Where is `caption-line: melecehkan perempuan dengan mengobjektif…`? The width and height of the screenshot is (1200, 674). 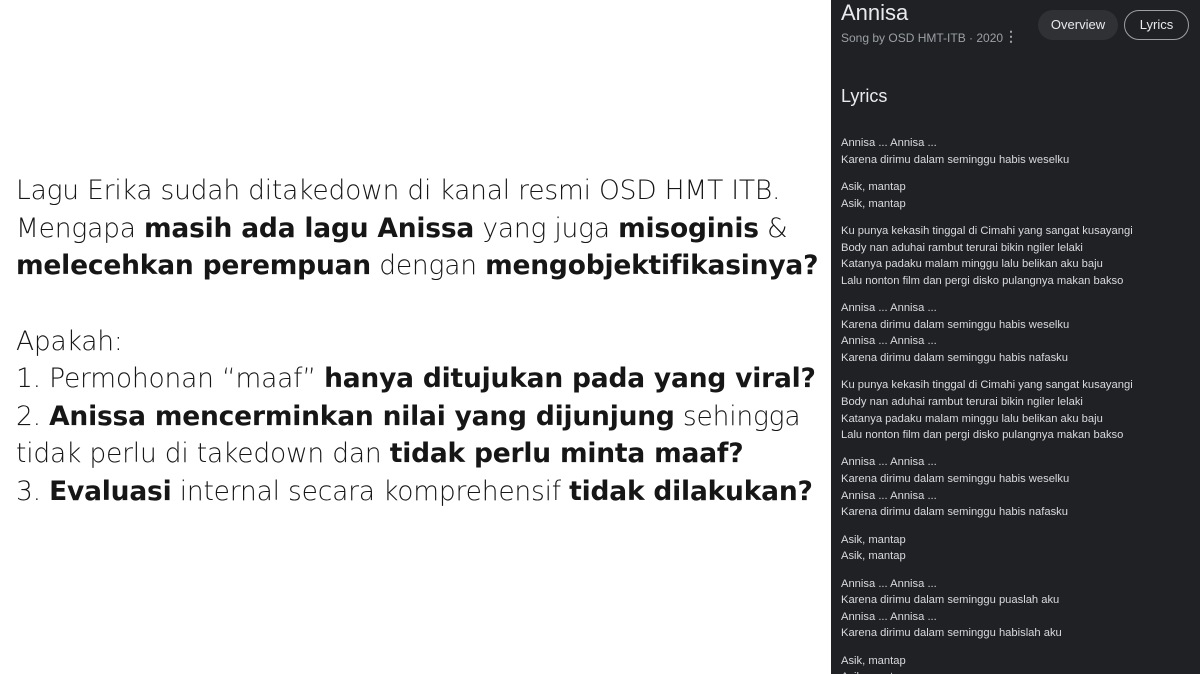
caption-line: melecehkan perempuan dengan mengobjektif… is located at coordinates (423, 266).